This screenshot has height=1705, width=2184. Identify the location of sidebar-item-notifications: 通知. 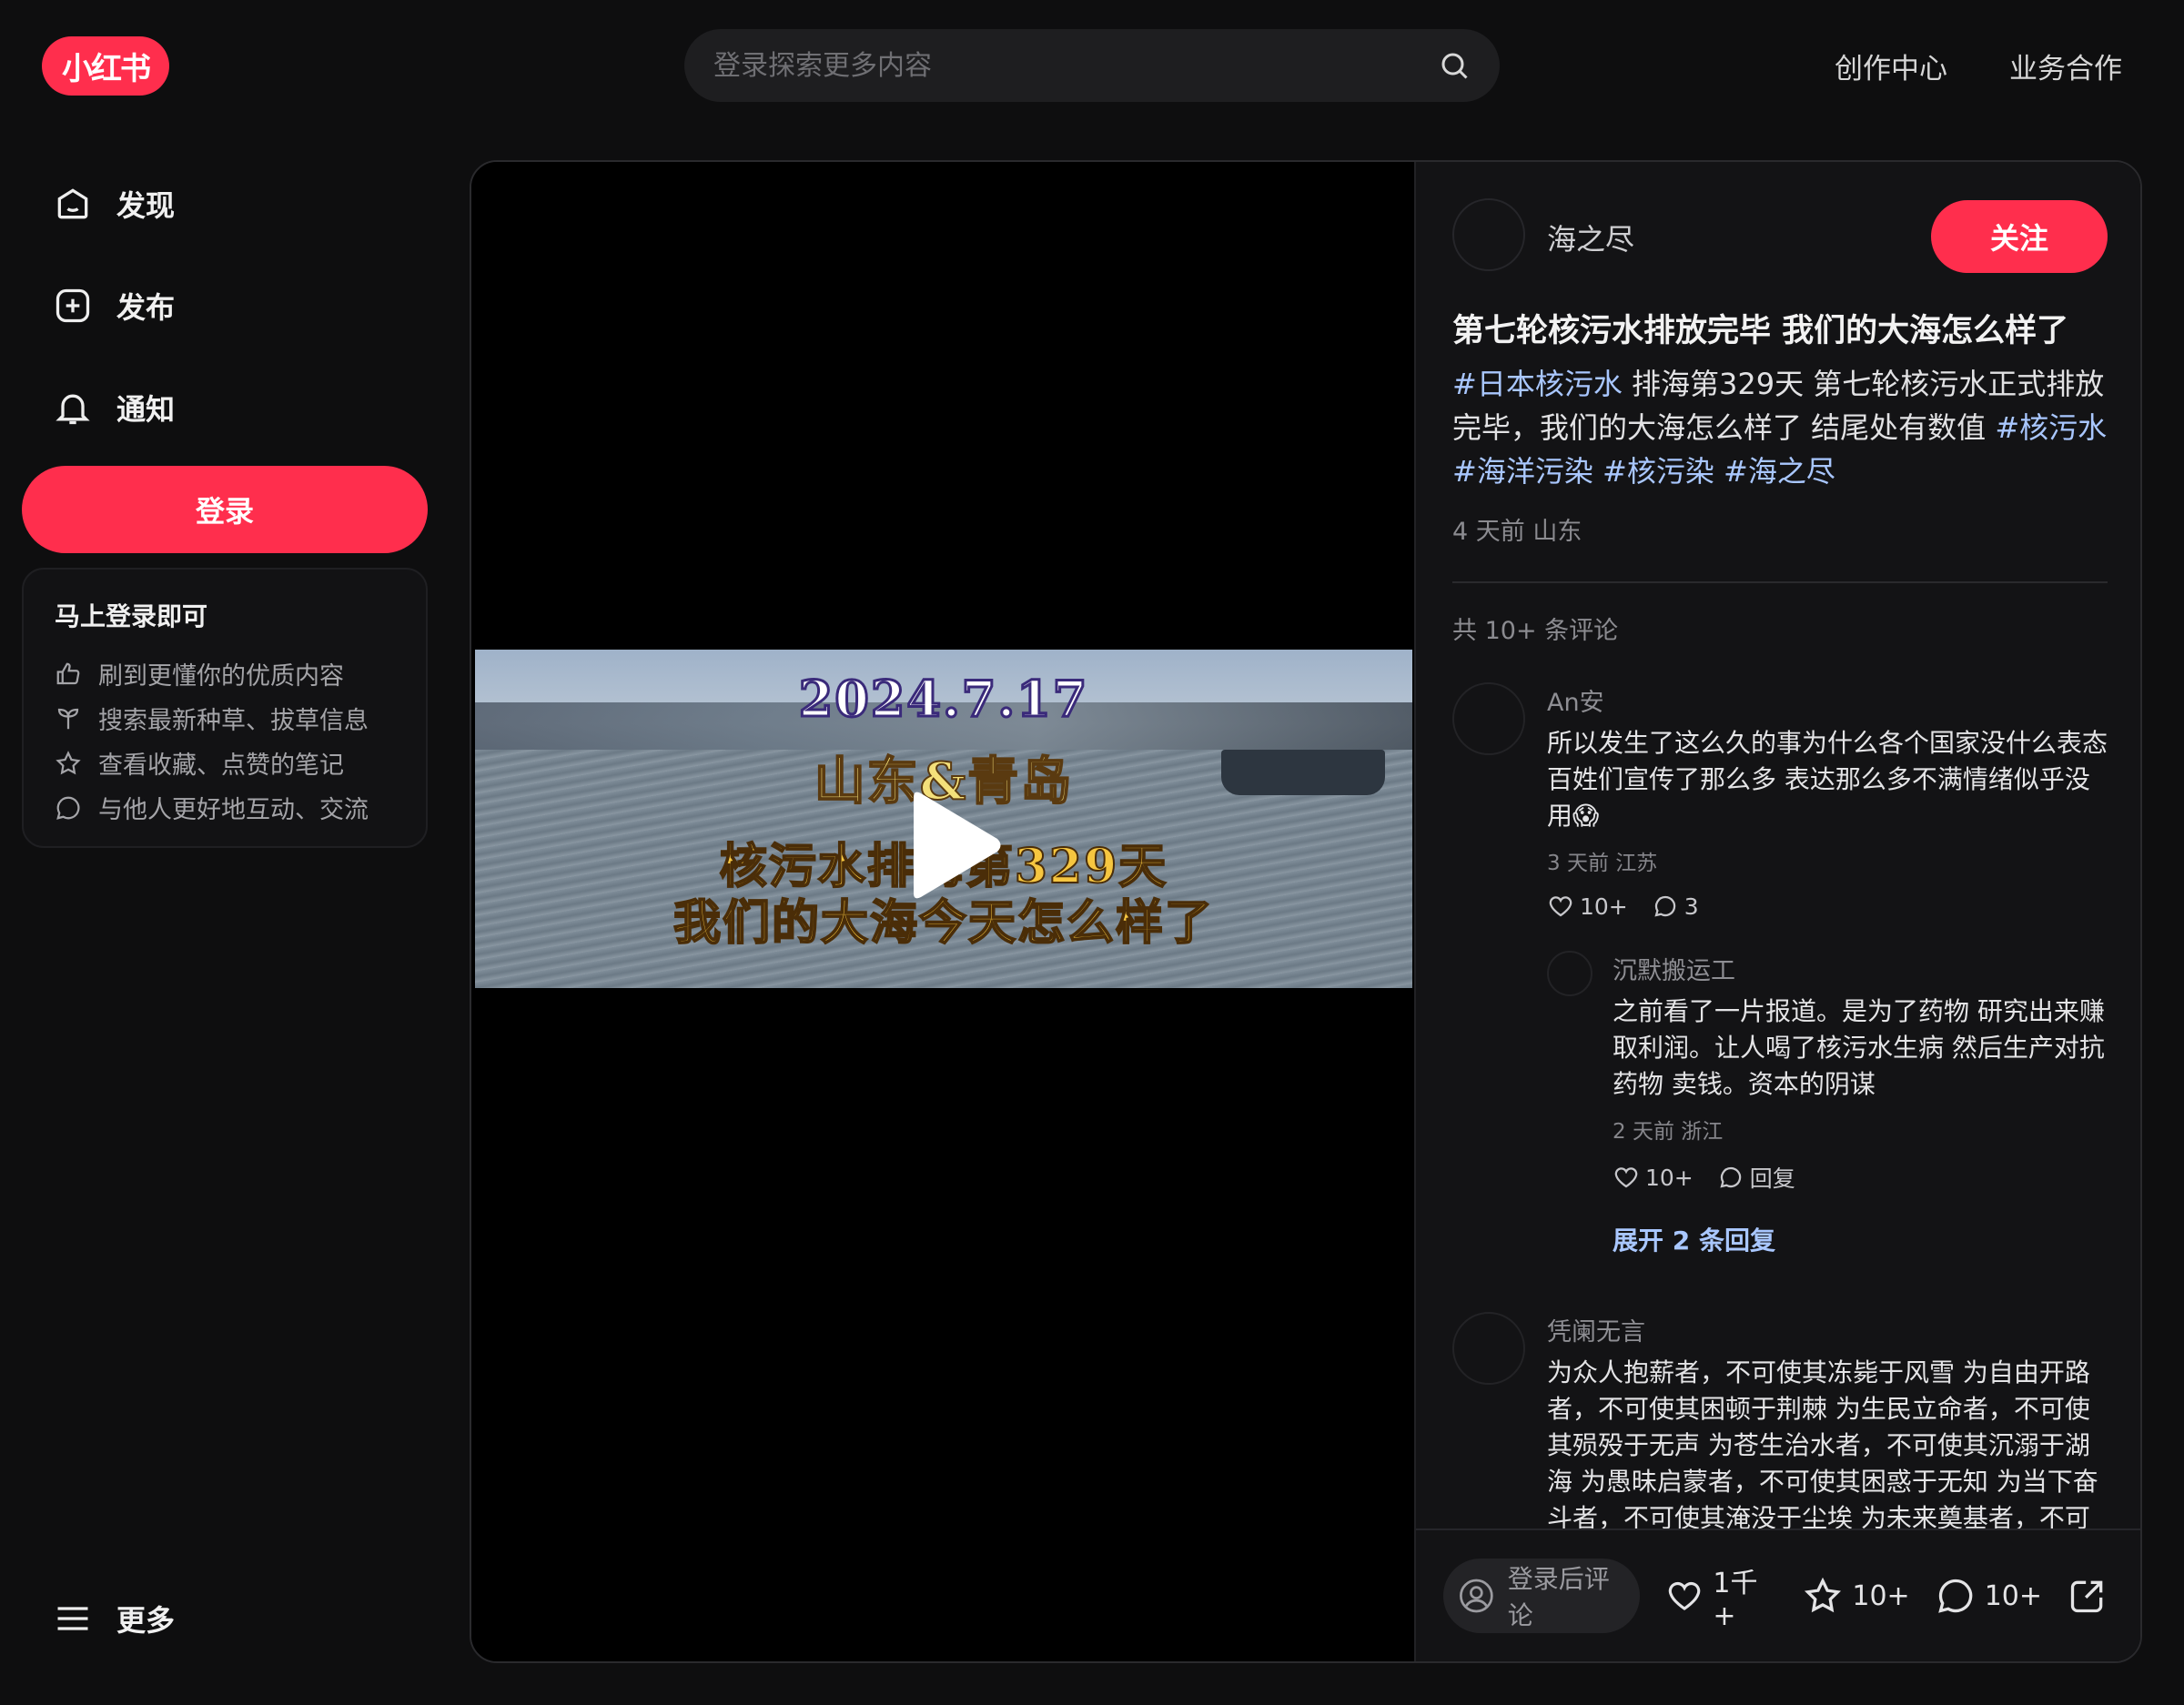
(114, 407).